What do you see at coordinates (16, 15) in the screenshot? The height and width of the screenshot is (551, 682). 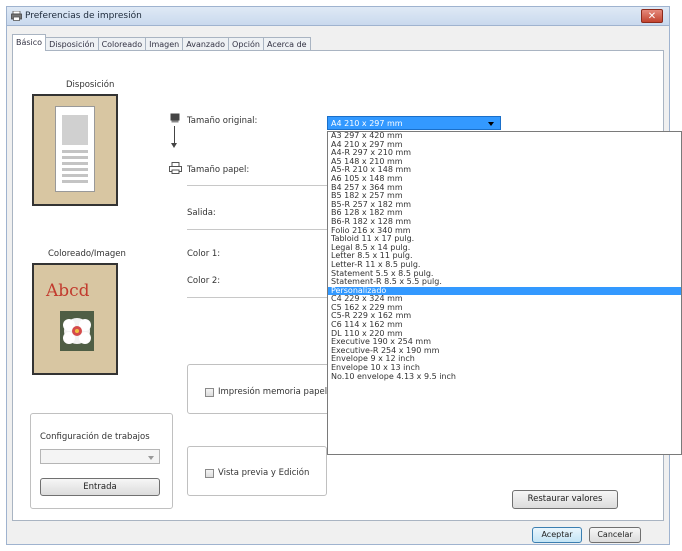 I see `printer-icon` at bounding box center [16, 15].